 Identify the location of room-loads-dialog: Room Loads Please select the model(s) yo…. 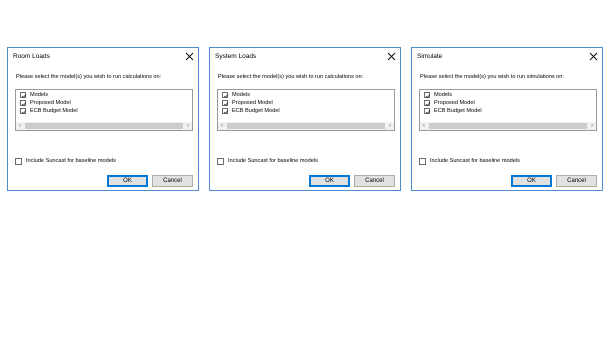
(103, 119).